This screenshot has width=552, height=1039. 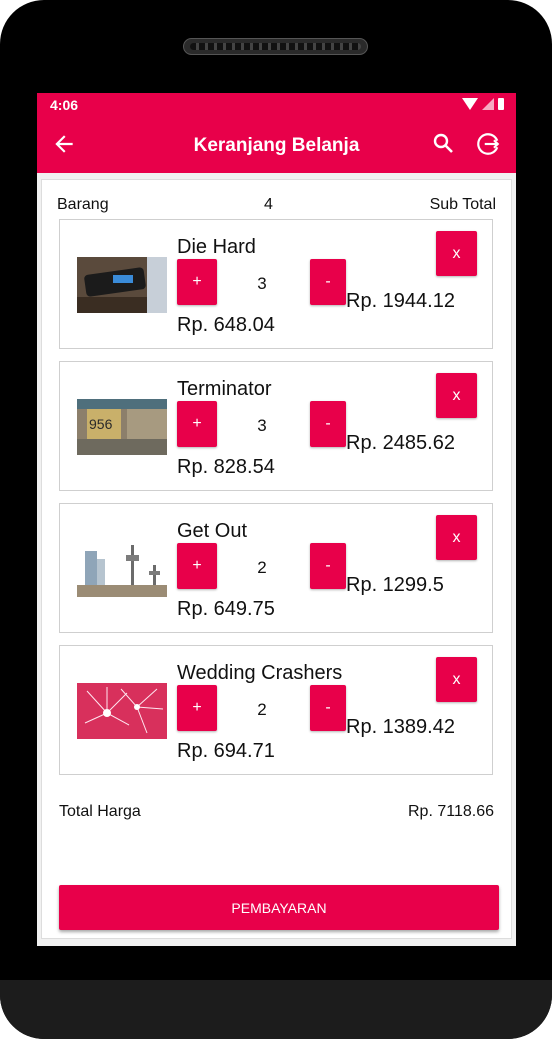 I want to click on items-count: 4, so click(x=268, y=204).